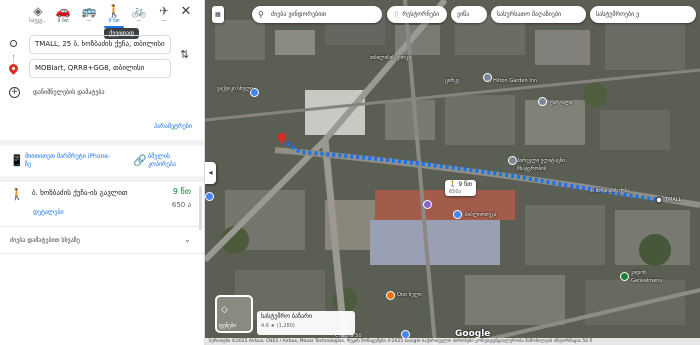 This screenshot has width=700, height=345. What do you see at coordinates (63, 11) in the screenshot?
I see `car-icon: 🚗` at bounding box center [63, 11].